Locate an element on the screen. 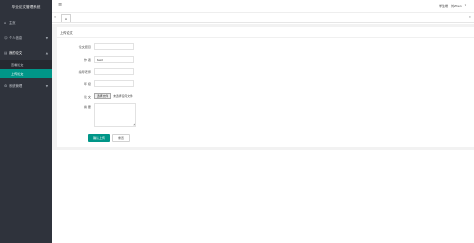  home-icon: ⌂ is located at coordinates (66, 18).